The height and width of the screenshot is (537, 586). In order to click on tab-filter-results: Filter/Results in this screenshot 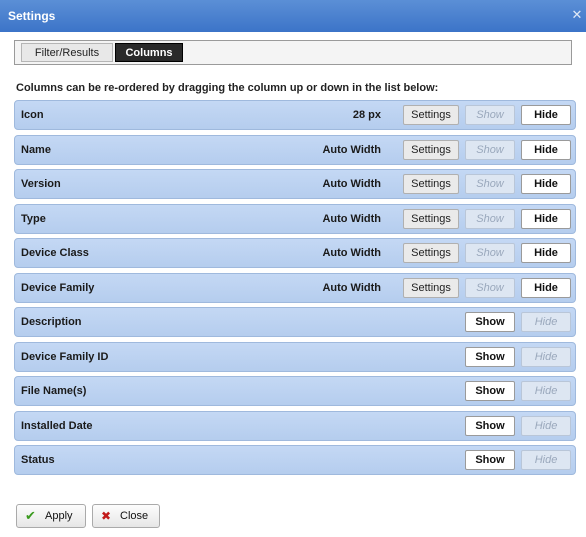, I will do `click(67, 52)`.